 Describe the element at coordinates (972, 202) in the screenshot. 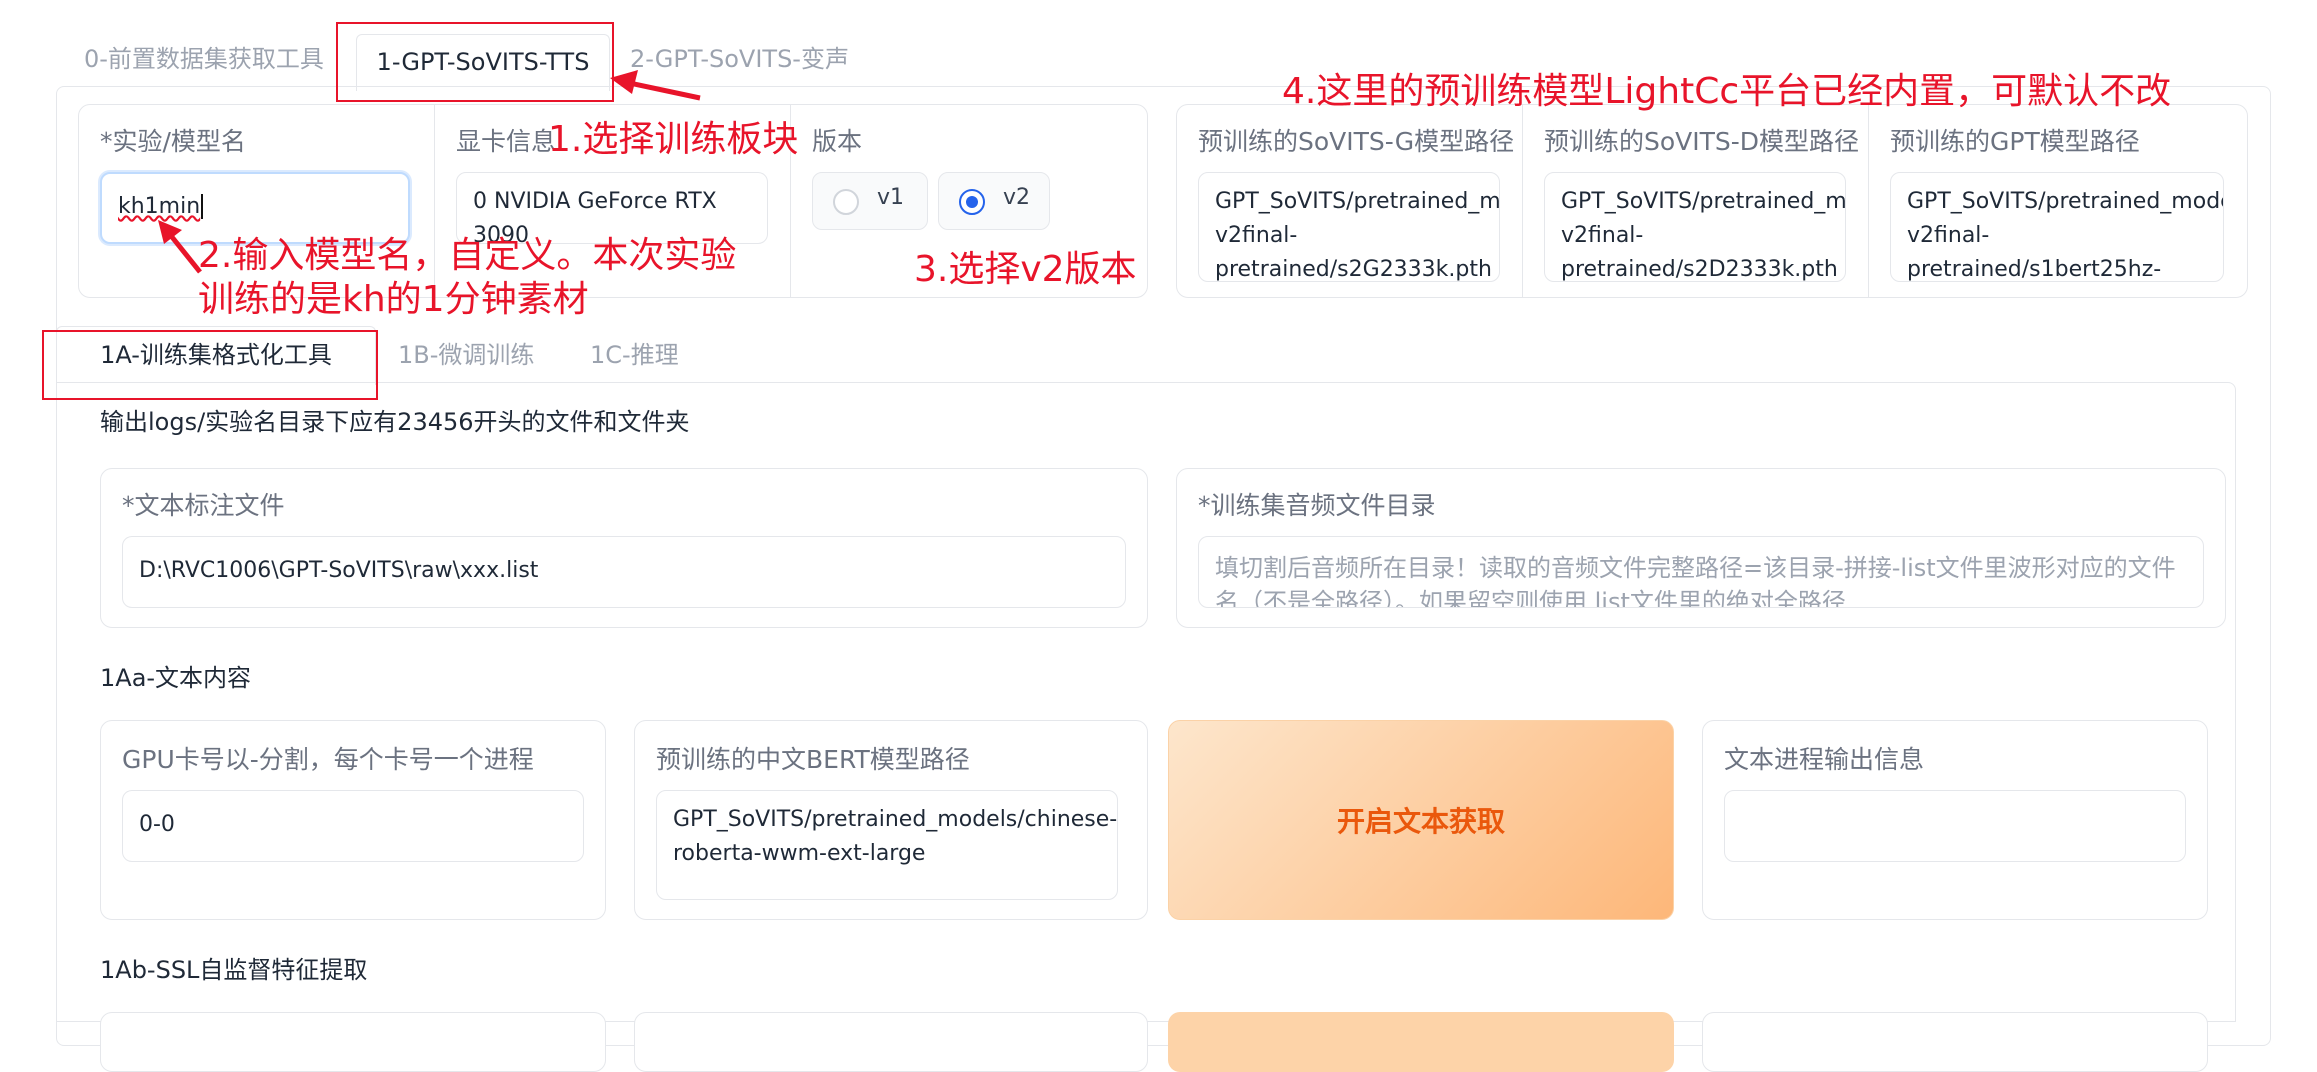

I see `radio-on-icon` at that location.